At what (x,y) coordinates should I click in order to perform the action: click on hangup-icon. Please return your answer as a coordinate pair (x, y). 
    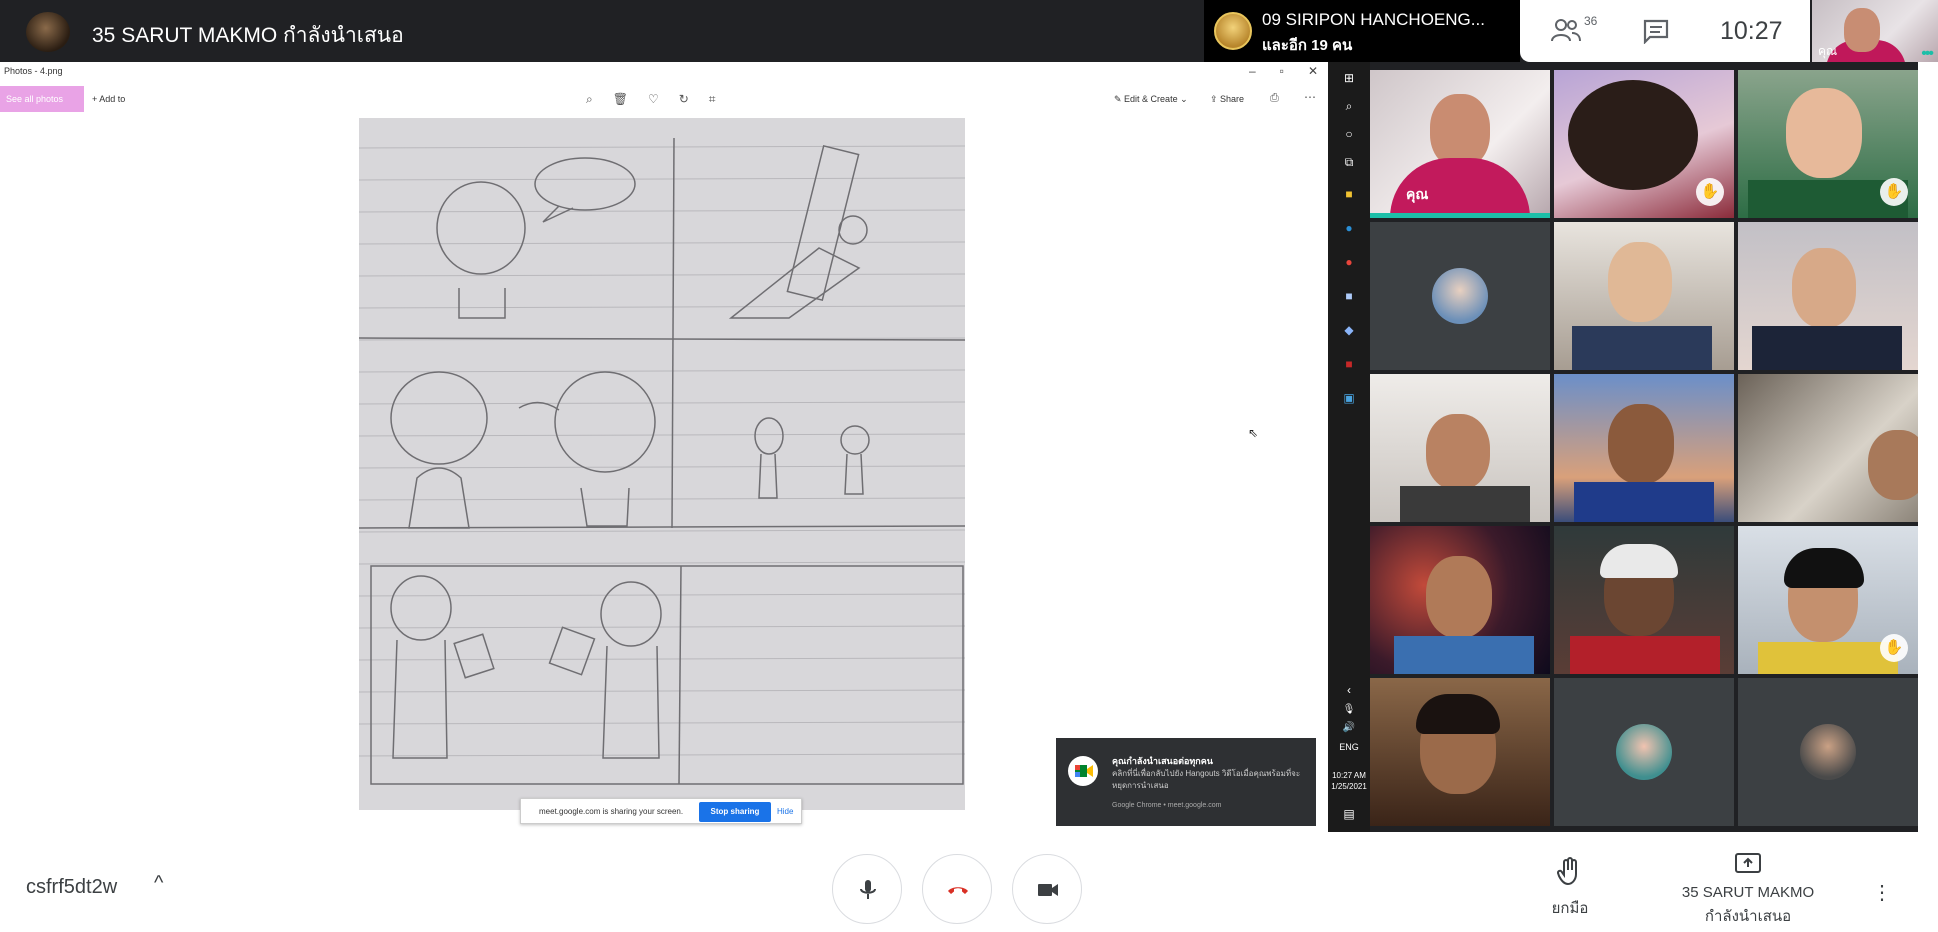
    Looking at the image, I should click on (958, 890).